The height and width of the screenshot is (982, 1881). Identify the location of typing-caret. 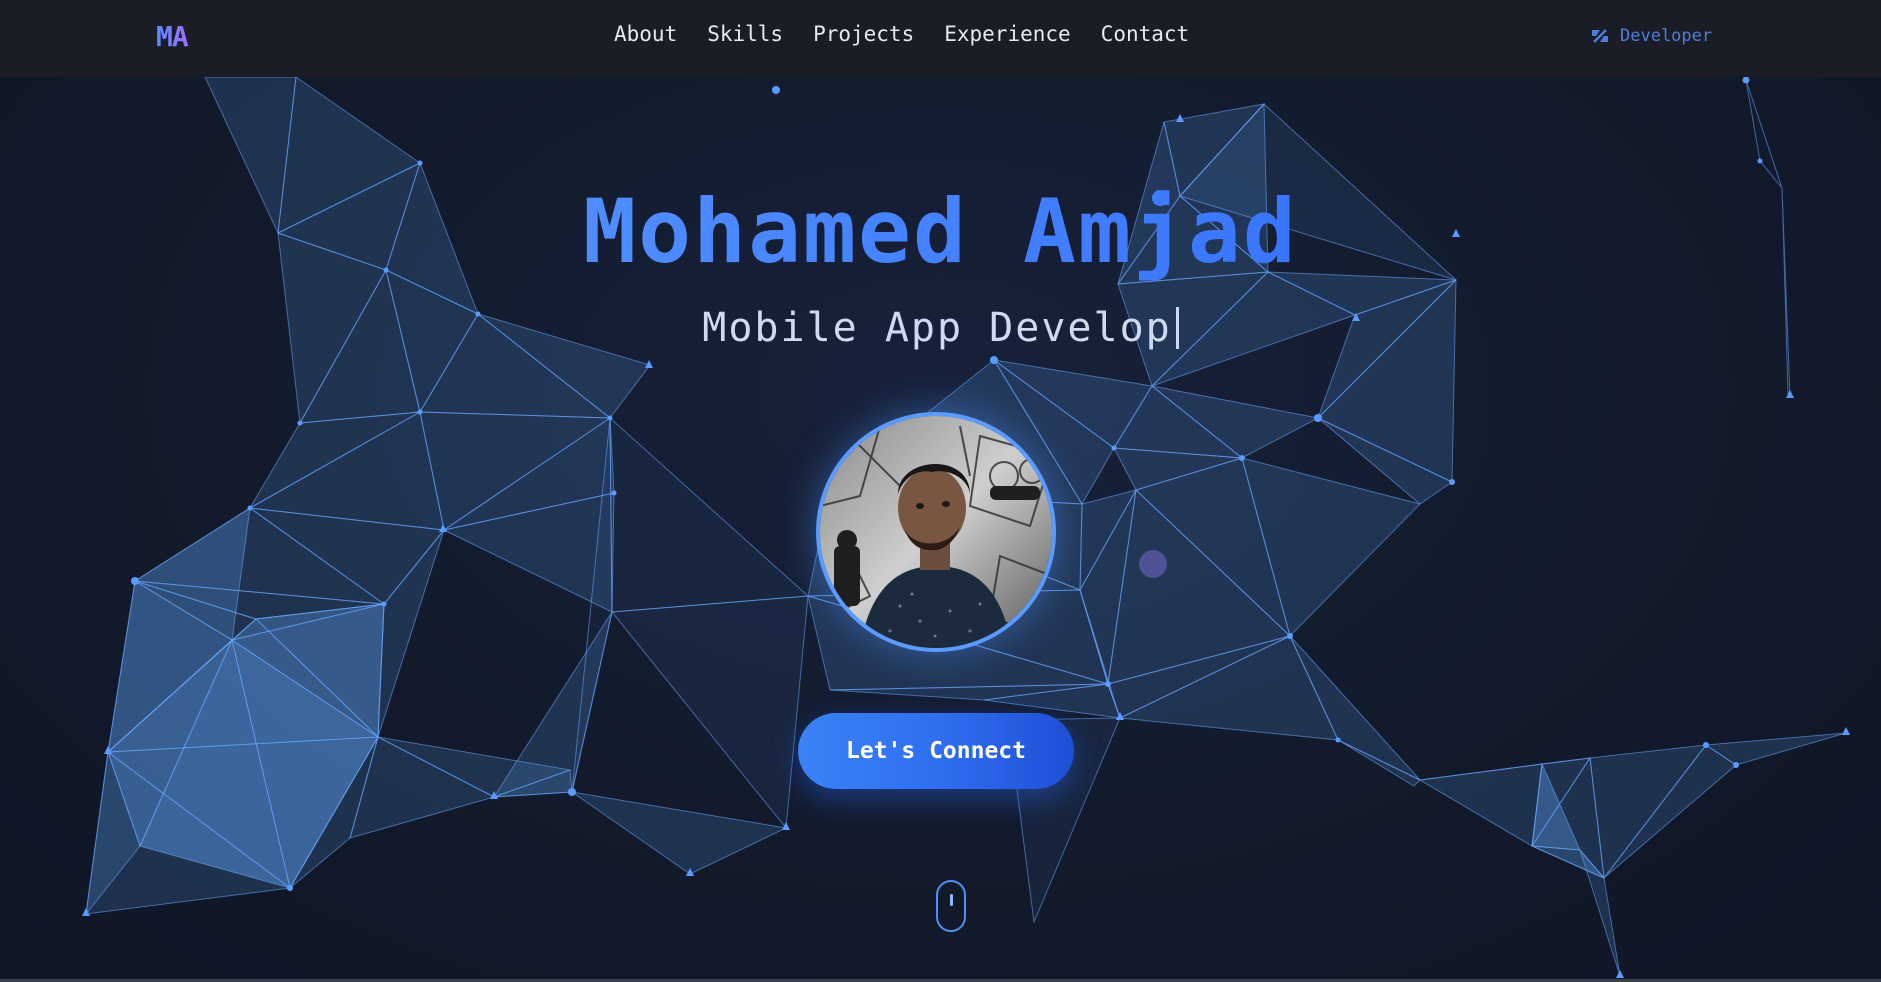
(1177, 328).